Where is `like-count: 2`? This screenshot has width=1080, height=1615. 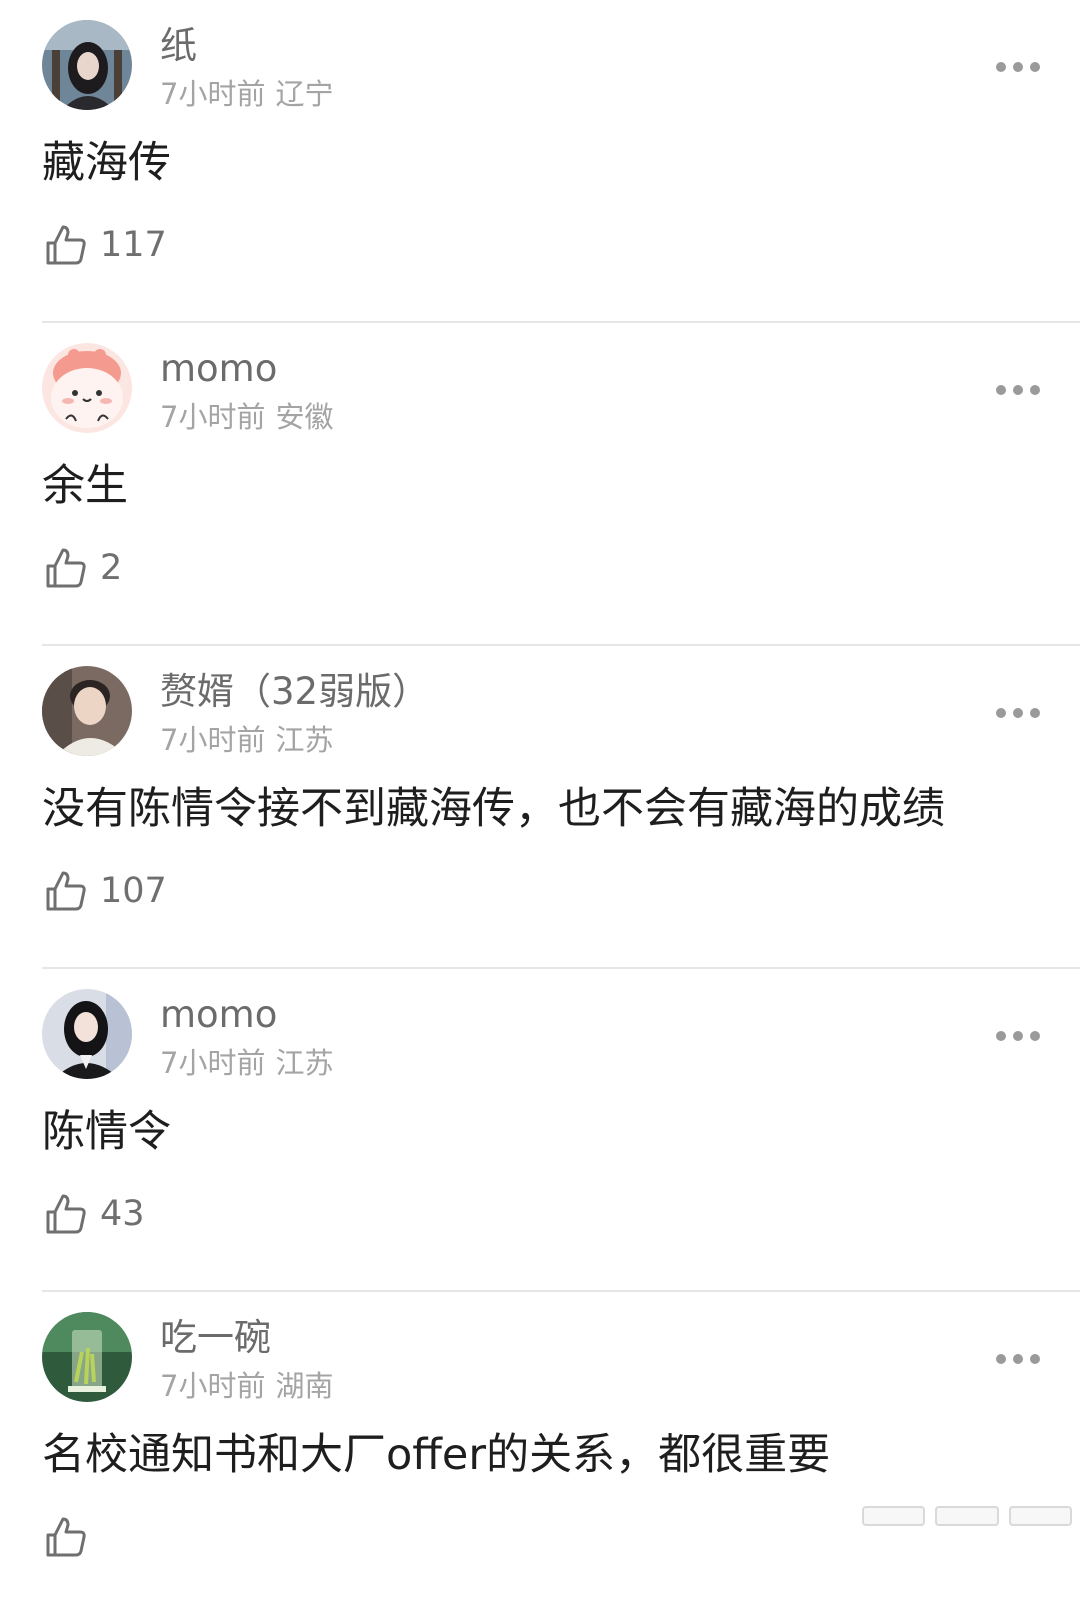
like-count: 2 is located at coordinates (111, 568).